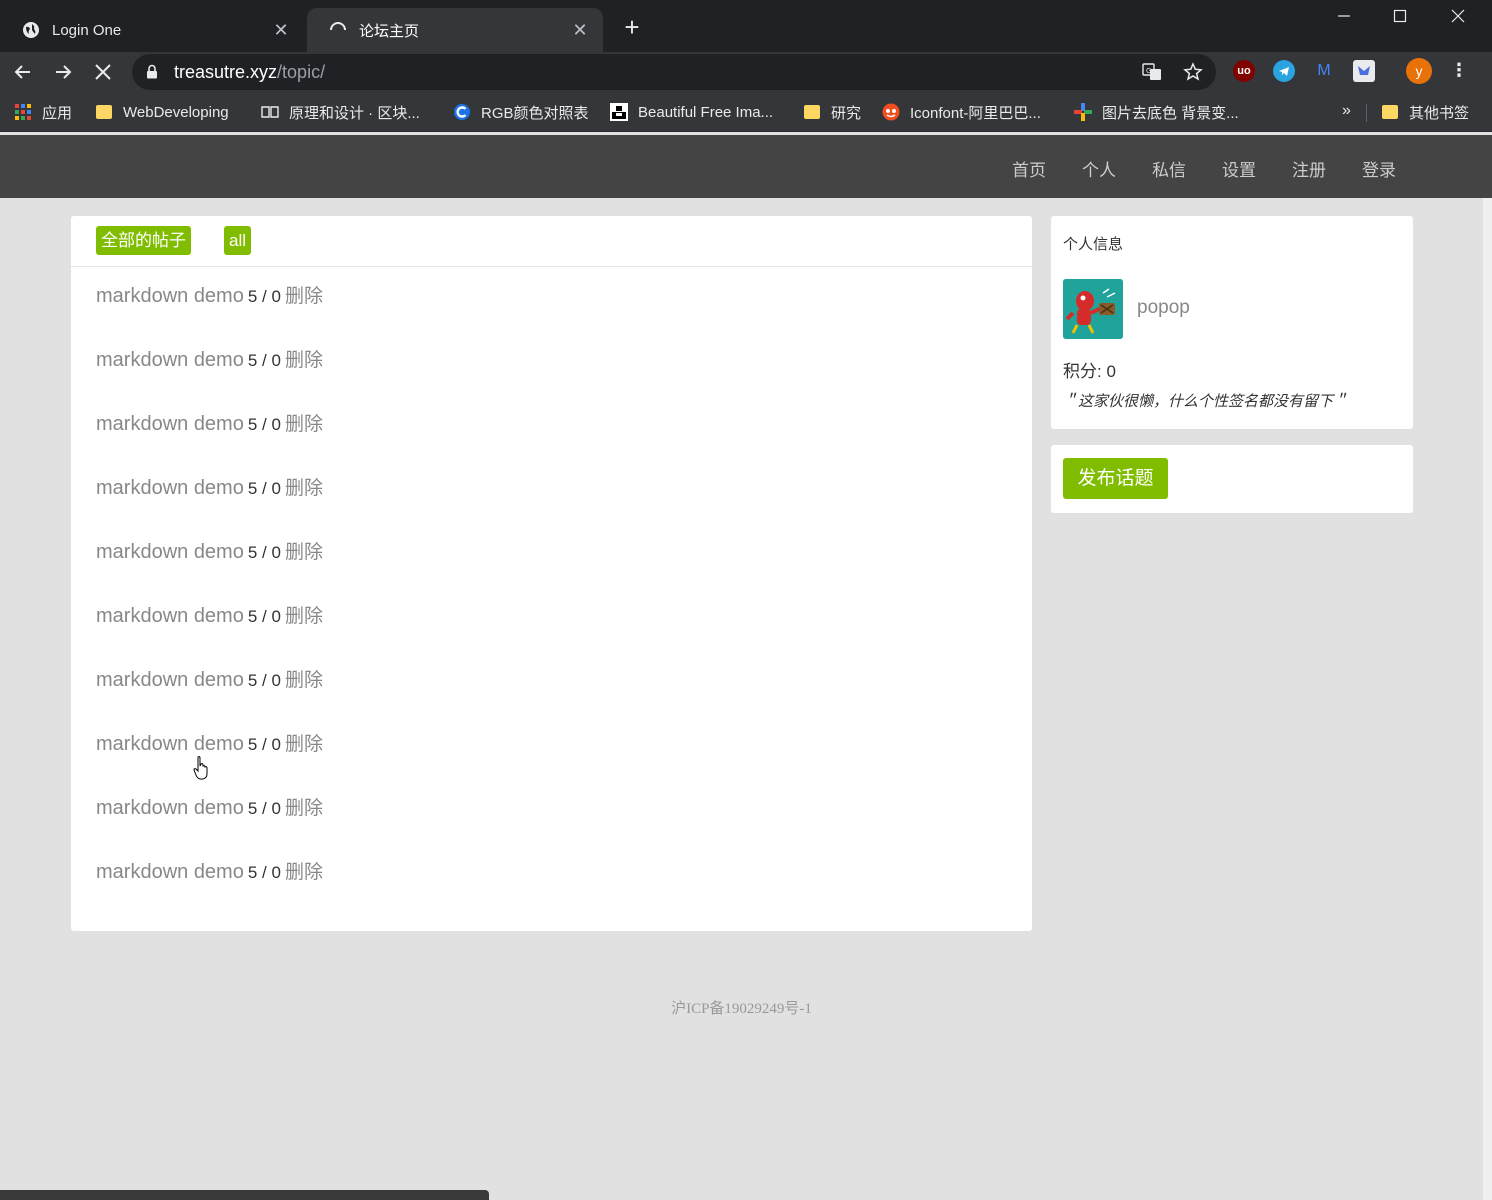  I want to click on url-text: treasutre.xyz/topic/, so click(250, 72).